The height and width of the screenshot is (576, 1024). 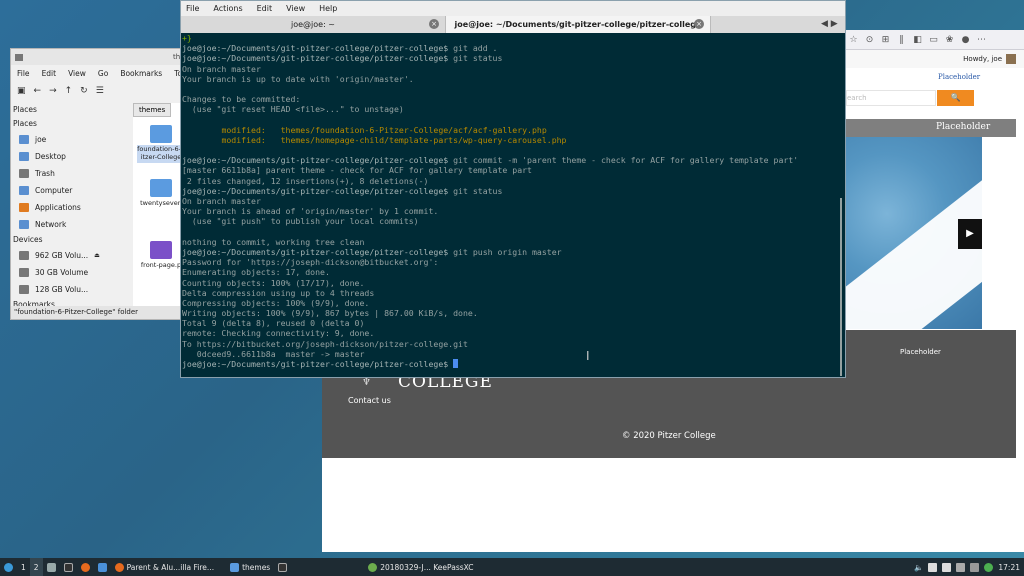 What do you see at coordinates (36, 567) in the screenshot?
I see `workspace-2: 2` at bounding box center [36, 567].